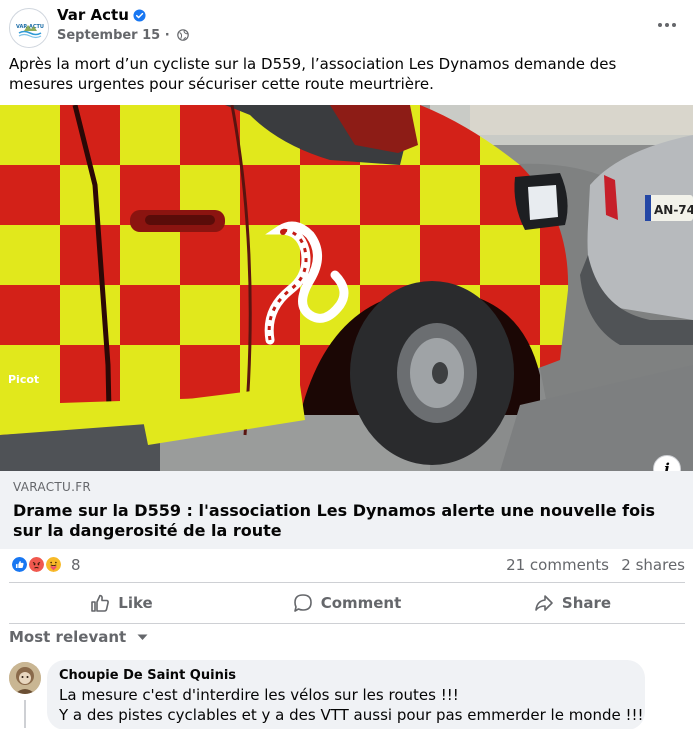 The image size is (693, 729). I want to click on comments-count: 21 comments, so click(557, 565).